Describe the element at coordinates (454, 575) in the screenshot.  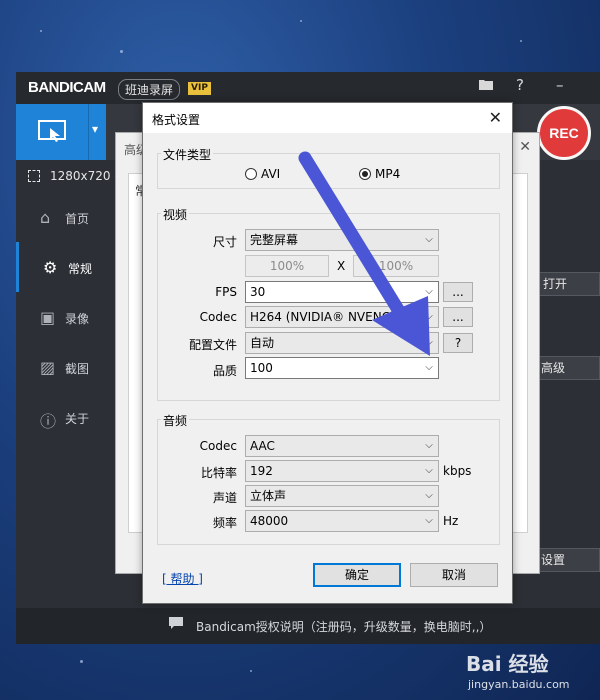
I see `cancel-button: 取消` at that location.